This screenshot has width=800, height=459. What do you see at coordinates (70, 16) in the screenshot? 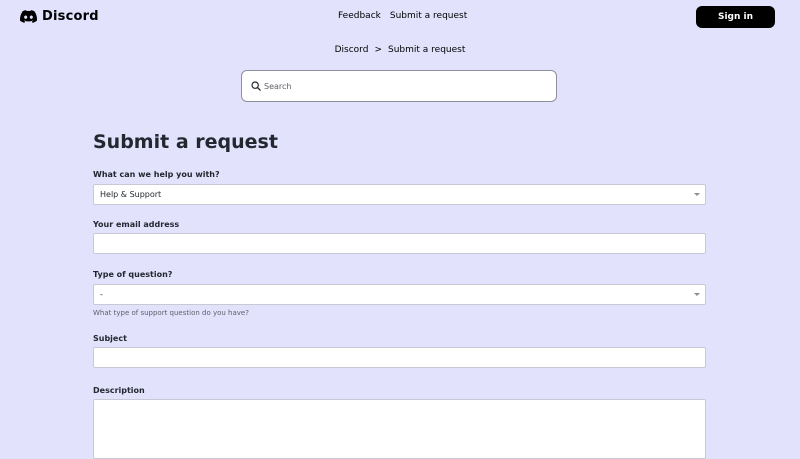
I see `logo-text: Discord` at bounding box center [70, 16].